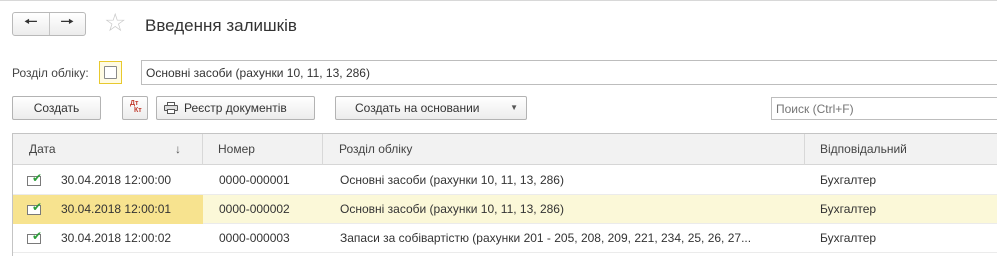  Describe the element at coordinates (254, 180) in the screenshot. I see `number-cell: 0000-000001` at that location.